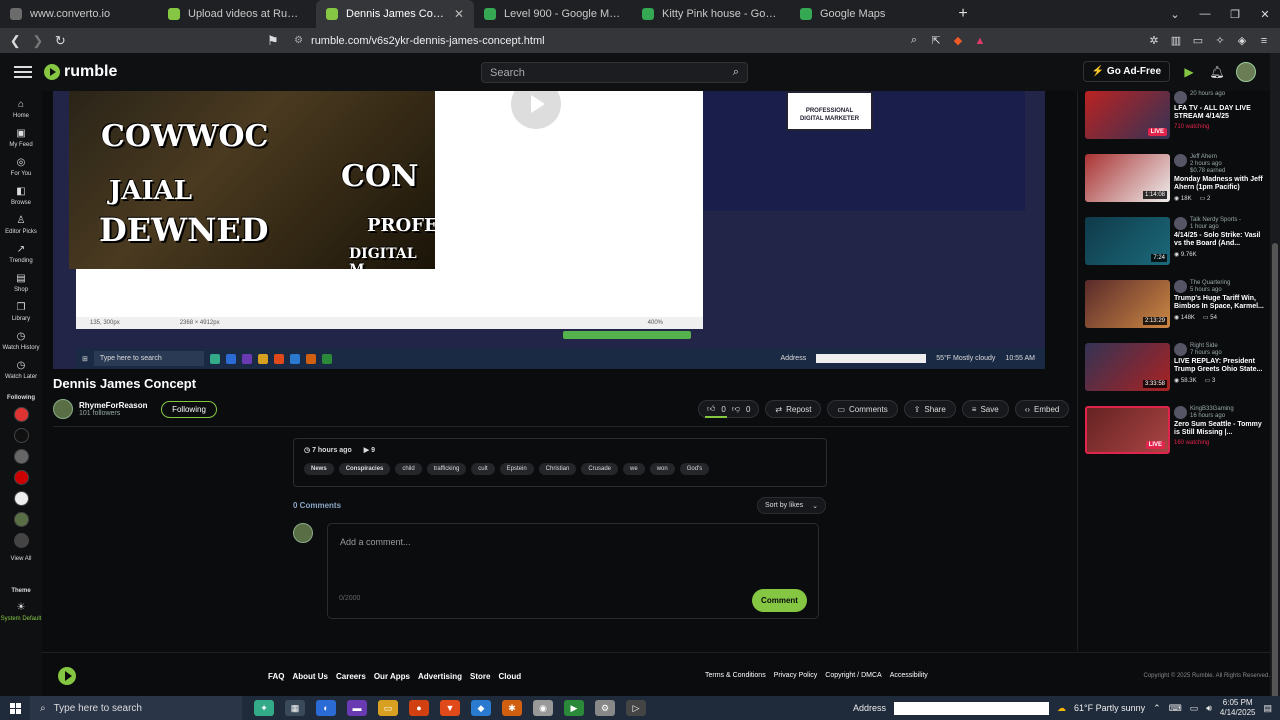 The image size is (1280, 720). Describe the element at coordinates (351, 676) in the screenshot. I see `footer-link: Careers` at that location.